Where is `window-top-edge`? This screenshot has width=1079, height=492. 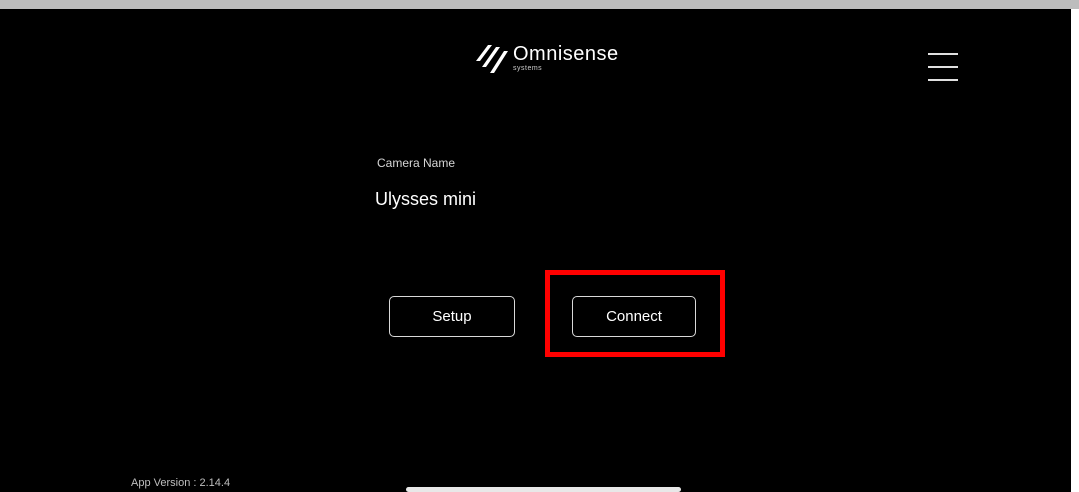 window-top-edge is located at coordinates (539, 4).